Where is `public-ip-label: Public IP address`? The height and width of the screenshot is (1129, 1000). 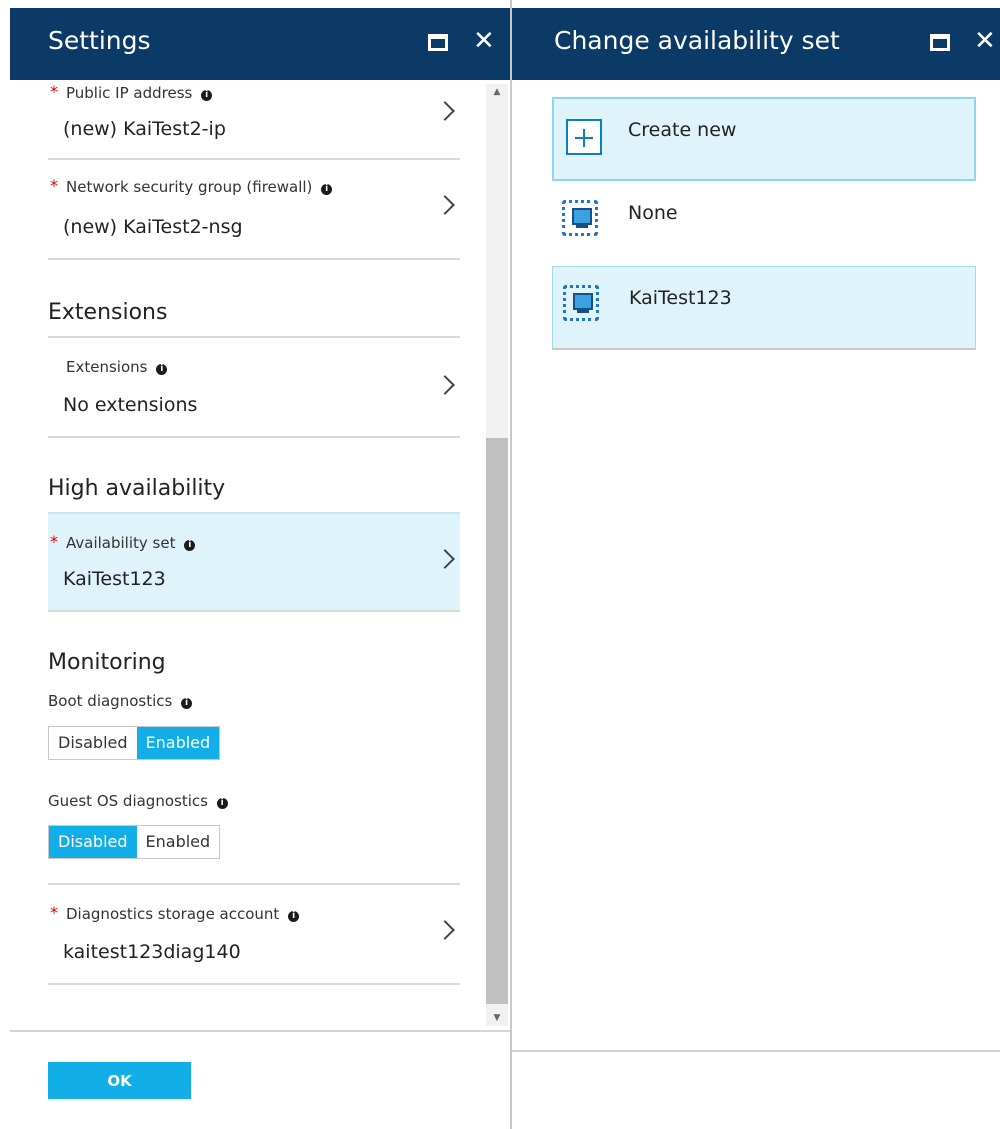 public-ip-label: Public IP address is located at coordinates (129, 93).